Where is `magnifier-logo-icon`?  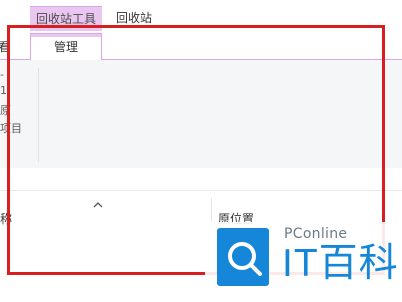 magnifier-logo-icon is located at coordinates (243, 257).